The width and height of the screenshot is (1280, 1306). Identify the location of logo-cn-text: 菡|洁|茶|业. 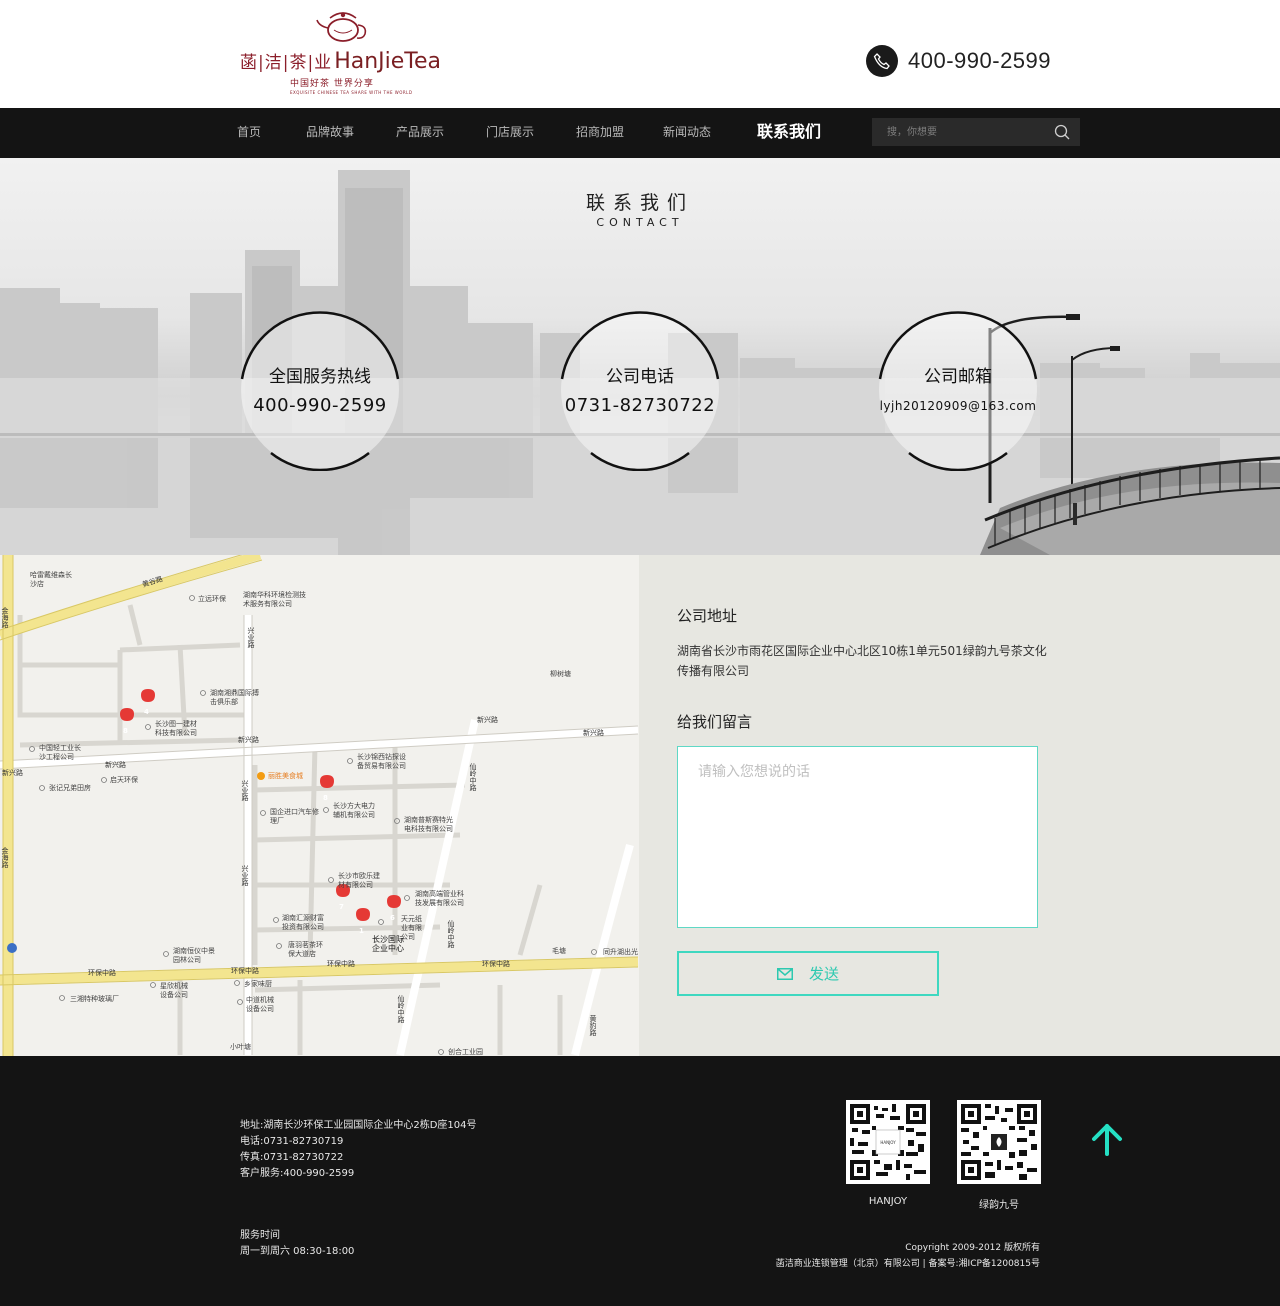
(286, 63).